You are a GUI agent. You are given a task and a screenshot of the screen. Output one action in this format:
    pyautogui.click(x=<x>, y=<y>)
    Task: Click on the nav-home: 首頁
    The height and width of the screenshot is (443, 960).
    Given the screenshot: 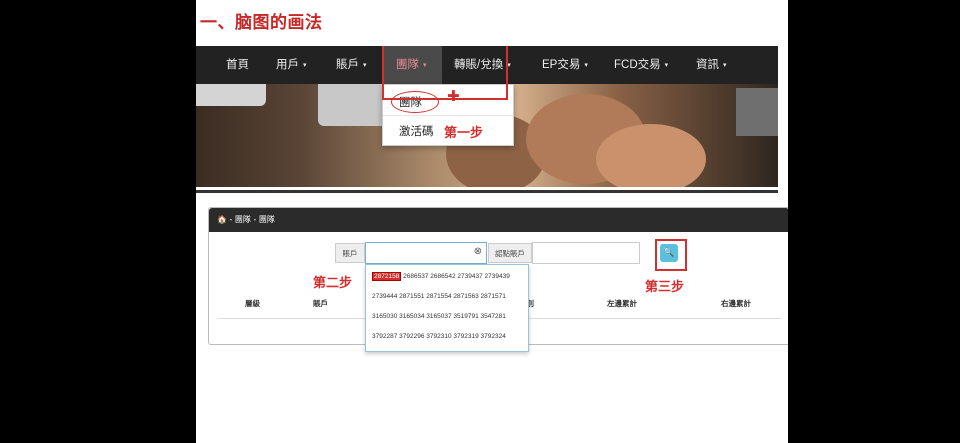 What is the action you would take?
    pyautogui.click(x=237, y=65)
    